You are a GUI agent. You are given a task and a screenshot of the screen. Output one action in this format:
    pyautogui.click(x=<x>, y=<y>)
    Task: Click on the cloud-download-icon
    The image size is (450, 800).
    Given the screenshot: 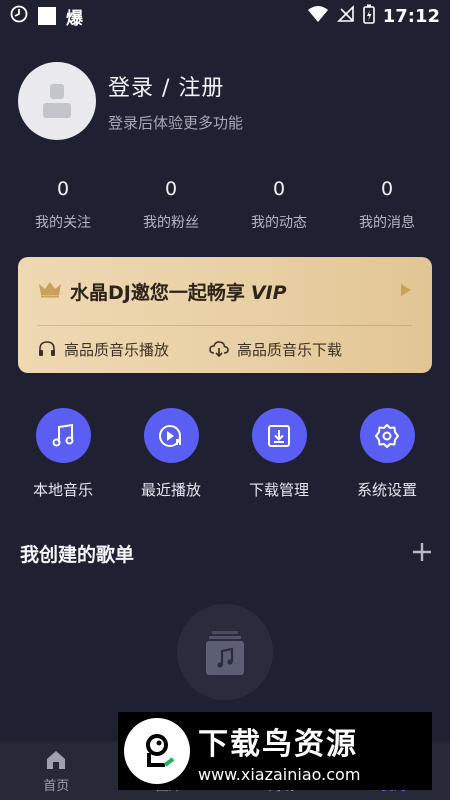 What is the action you would take?
    pyautogui.click(x=219, y=349)
    